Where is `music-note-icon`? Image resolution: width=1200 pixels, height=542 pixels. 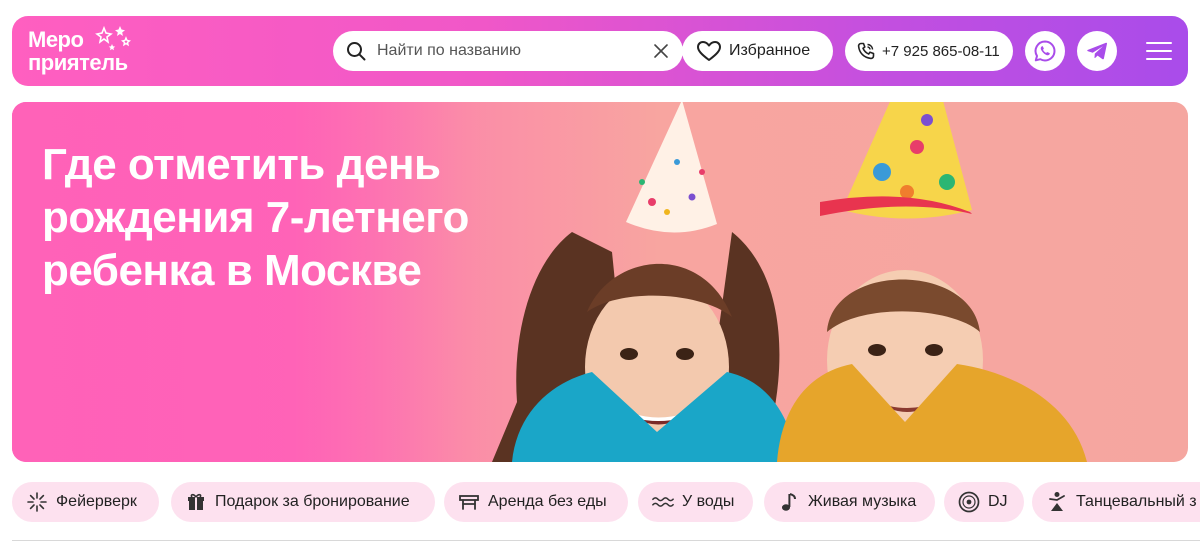
music-note-icon is located at coordinates (789, 502).